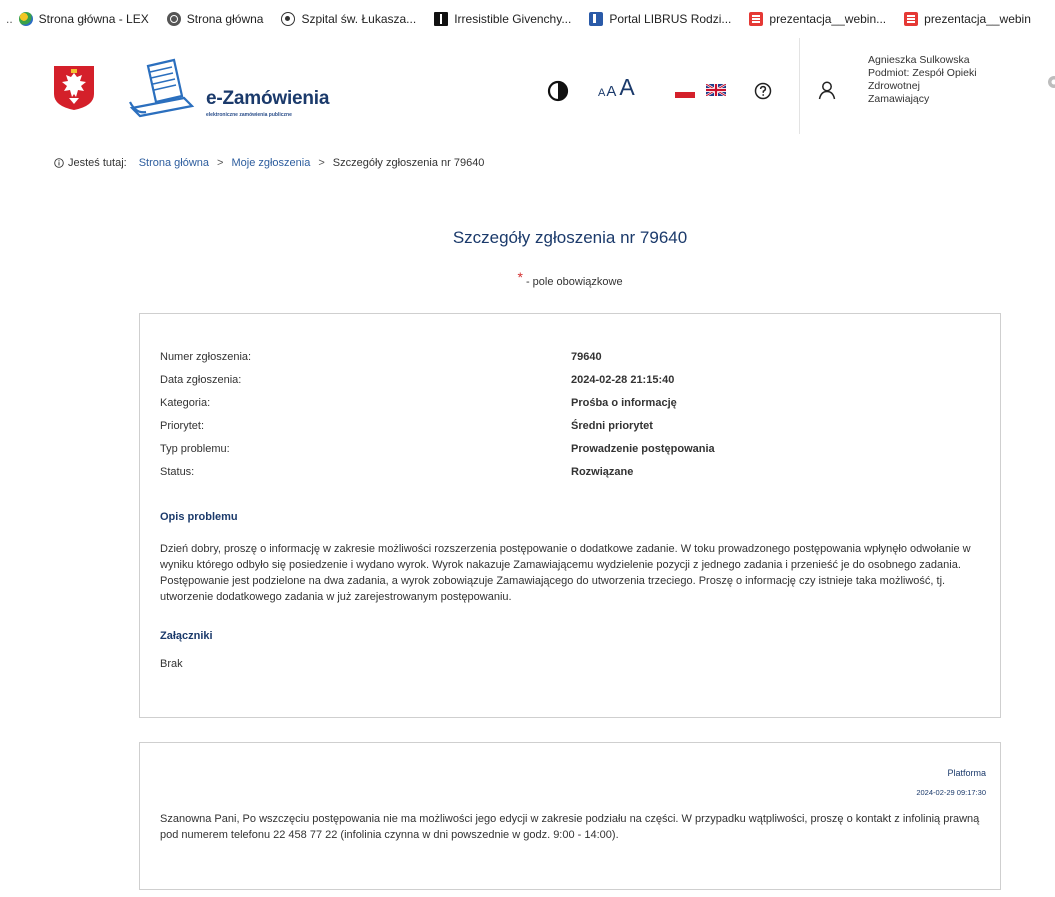 This screenshot has height=897, width=1055. Describe the element at coordinates (626, 87) in the screenshot. I see `font-size-large-button: A` at that location.